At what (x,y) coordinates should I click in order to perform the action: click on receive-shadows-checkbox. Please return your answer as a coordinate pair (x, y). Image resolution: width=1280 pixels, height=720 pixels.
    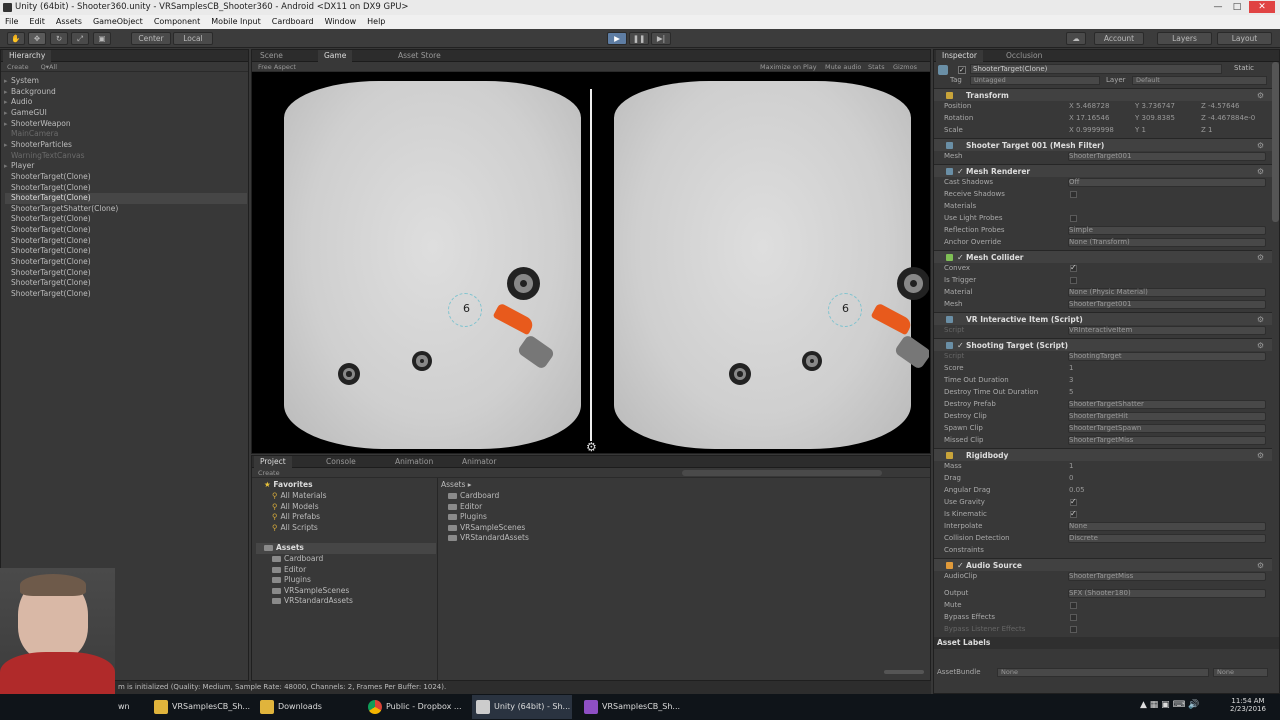
    Looking at the image, I should click on (1073, 194).